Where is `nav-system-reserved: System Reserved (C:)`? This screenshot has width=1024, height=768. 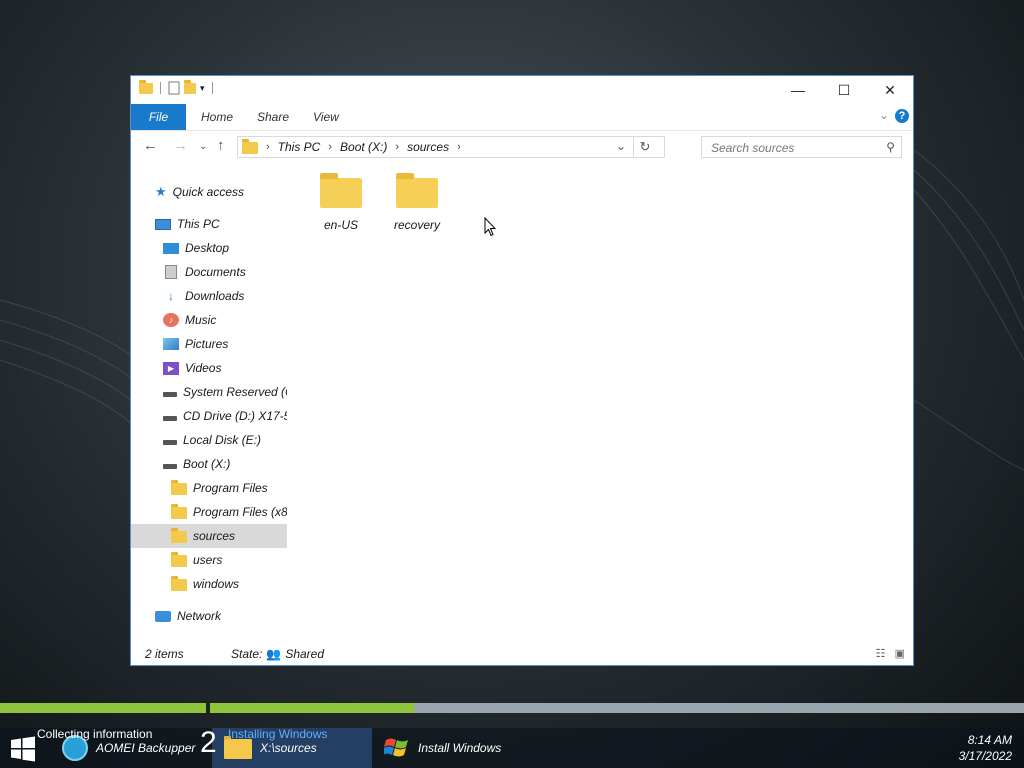
nav-system-reserved: System Reserved (C:) is located at coordinates (225, 392).